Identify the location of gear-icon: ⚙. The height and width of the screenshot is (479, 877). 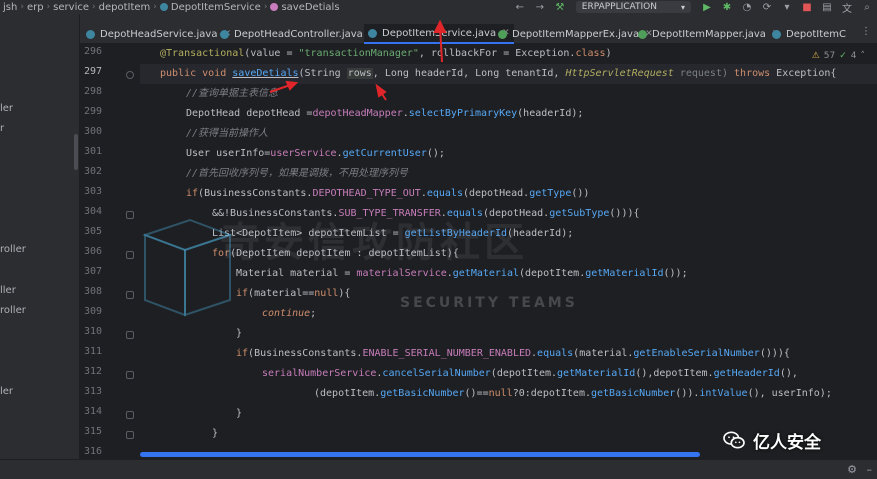
(852, 469).